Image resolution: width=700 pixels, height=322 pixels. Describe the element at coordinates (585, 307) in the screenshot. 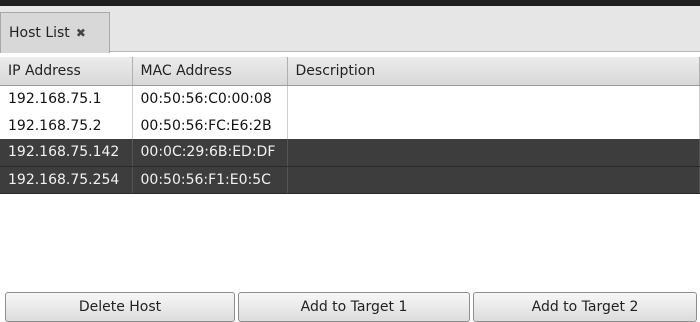

I see `add-to-target-2-button: Add to Target 2` at that location.